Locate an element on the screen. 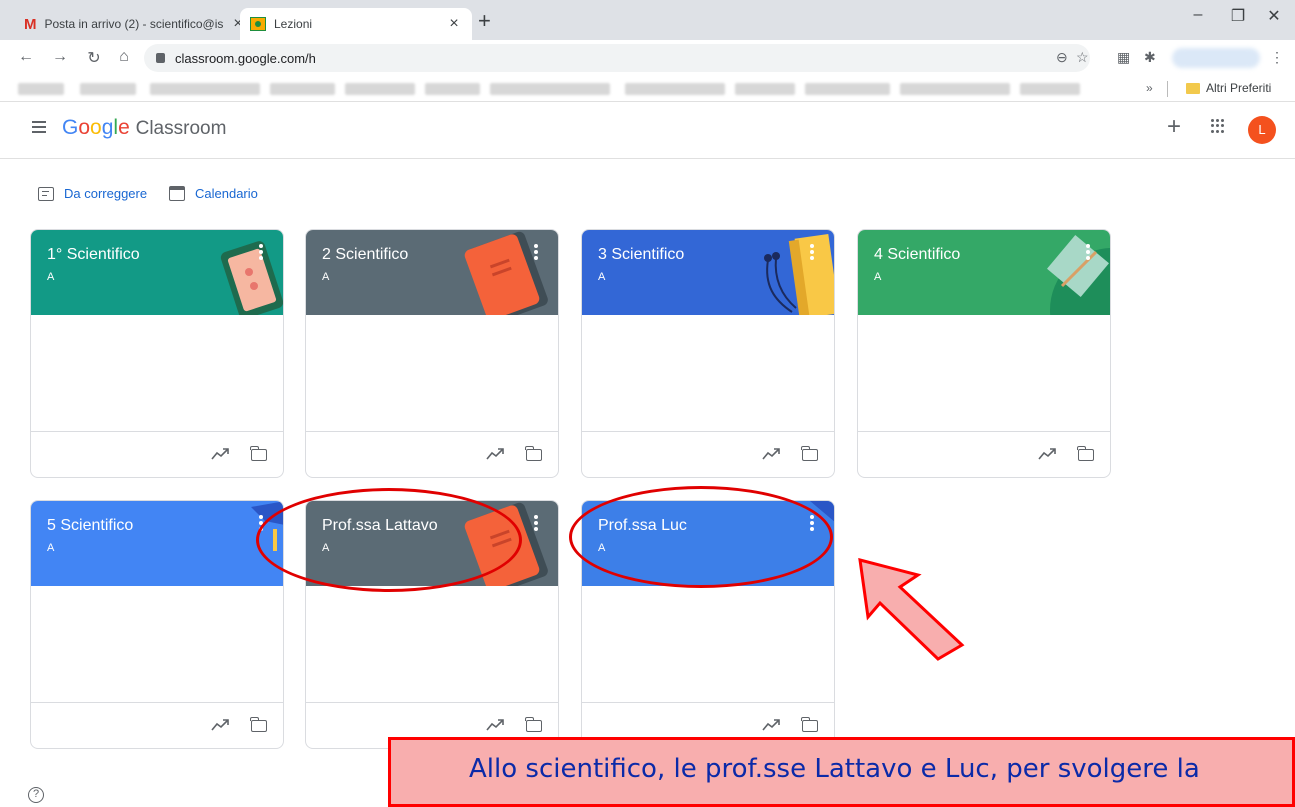  to-review-label: Da correggere is located at coordinates (106, 193).